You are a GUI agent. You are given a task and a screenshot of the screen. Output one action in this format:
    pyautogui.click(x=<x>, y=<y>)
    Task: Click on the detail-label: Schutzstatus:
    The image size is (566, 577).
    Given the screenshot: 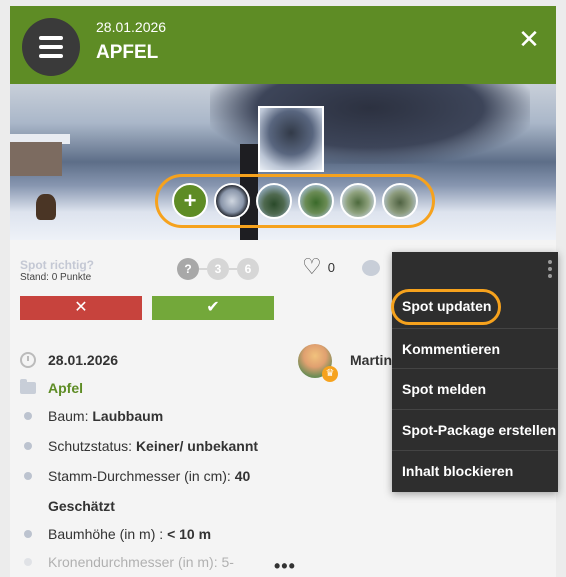 What is the action you would take?
    pyautogui.click(x=90, y=446)
    